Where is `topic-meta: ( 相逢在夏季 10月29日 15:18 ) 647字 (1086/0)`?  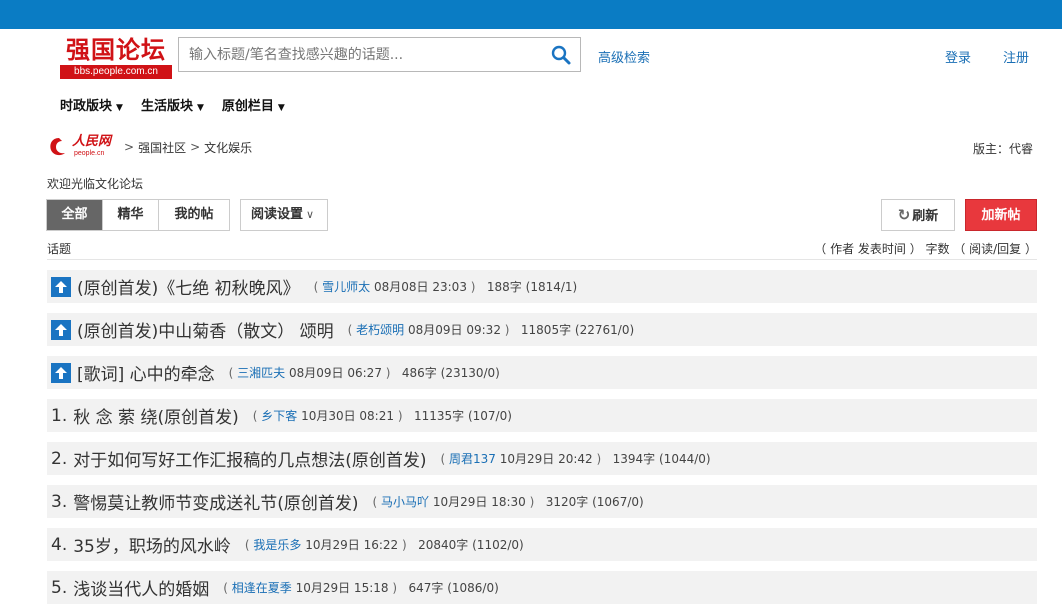 topic-meta: ( 相逢在夏季 10月29日 15:18 ) 647字 (1086/0) is located at coordinates (361, 587).